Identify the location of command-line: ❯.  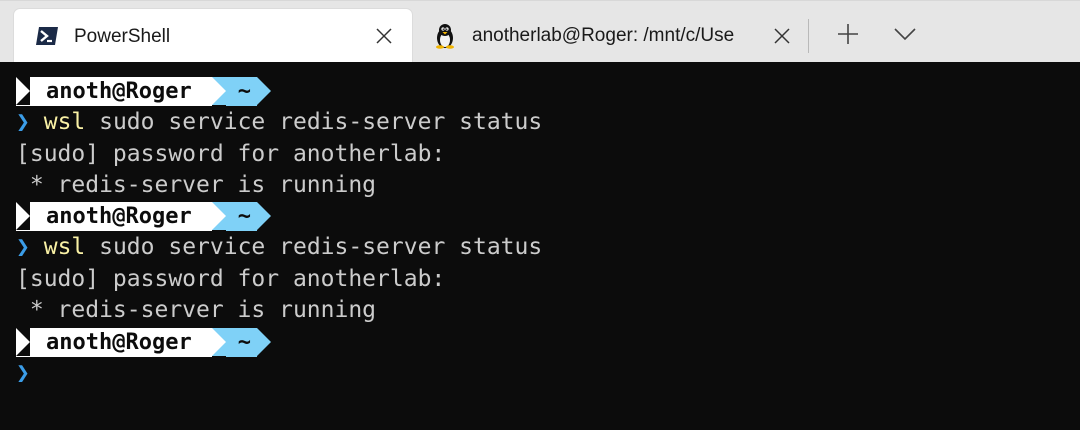
(23, 373).